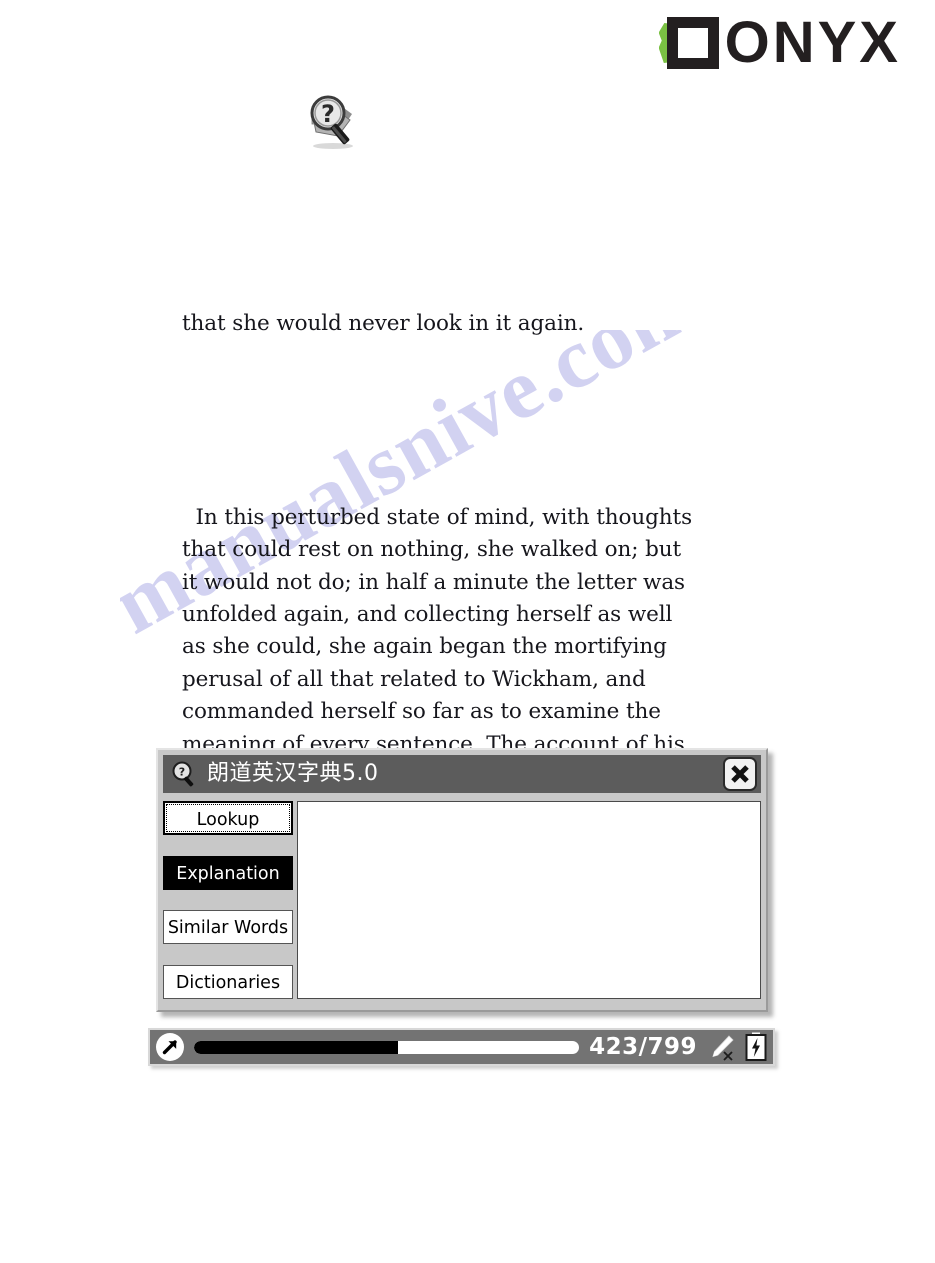 This screenshot has height=1263, width=935. What do you see at coordinates (462, 774) in the screenshot?
I see `dialog-titlebar: ? 朗道英汉字典5.0` at bounding box center [462, 774].